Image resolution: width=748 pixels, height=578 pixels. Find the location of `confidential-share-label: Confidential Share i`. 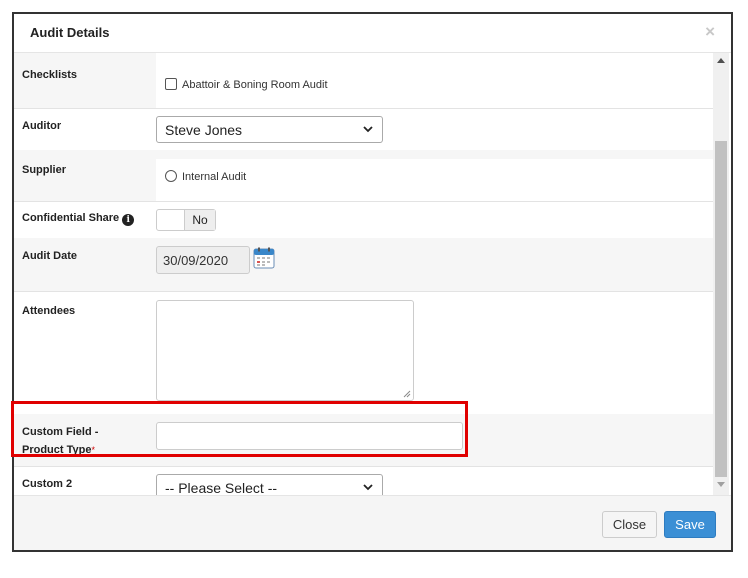

confidential-share-label: Confidential Share i is located at coordinates (78, 219).